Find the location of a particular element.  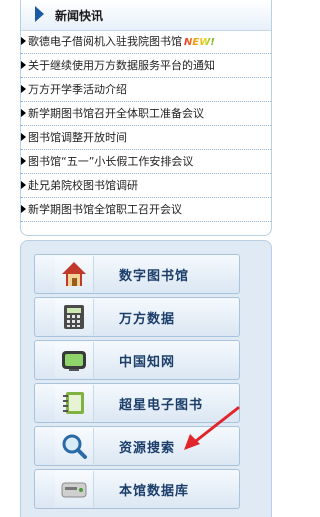

new-badge: NEW! is located at coordinates (199, 42).